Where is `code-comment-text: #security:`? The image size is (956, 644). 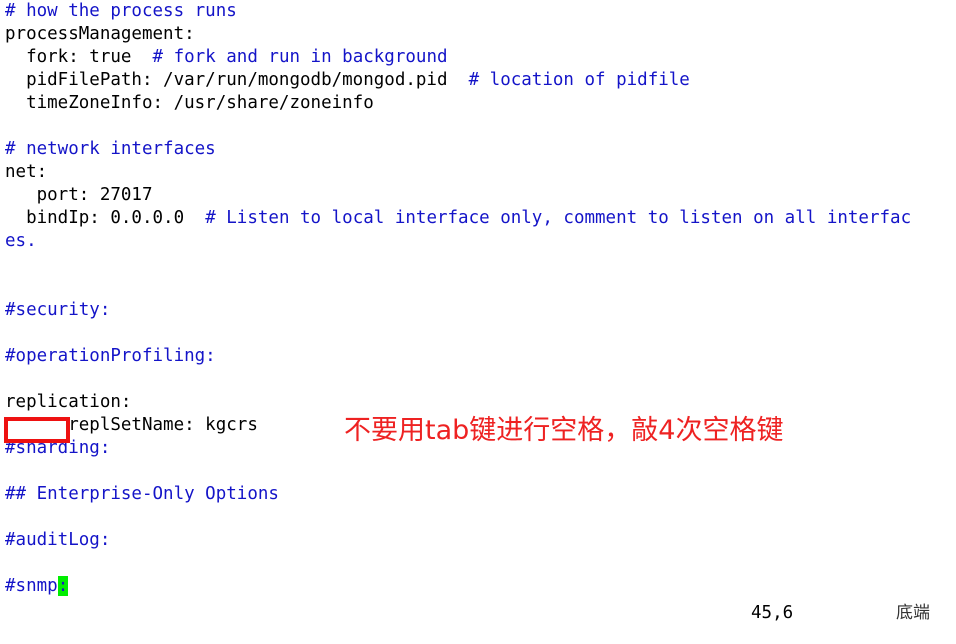 code-comment-text: #security: is located at coordinates (58, 310).